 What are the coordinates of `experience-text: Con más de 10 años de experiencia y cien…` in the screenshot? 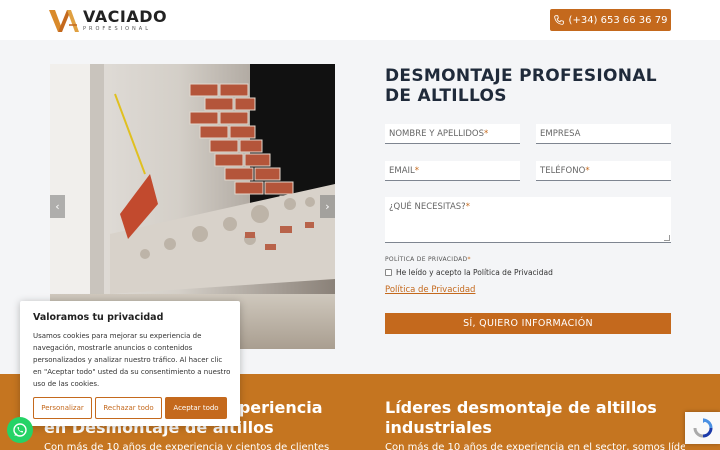 It's located at (187, 446).